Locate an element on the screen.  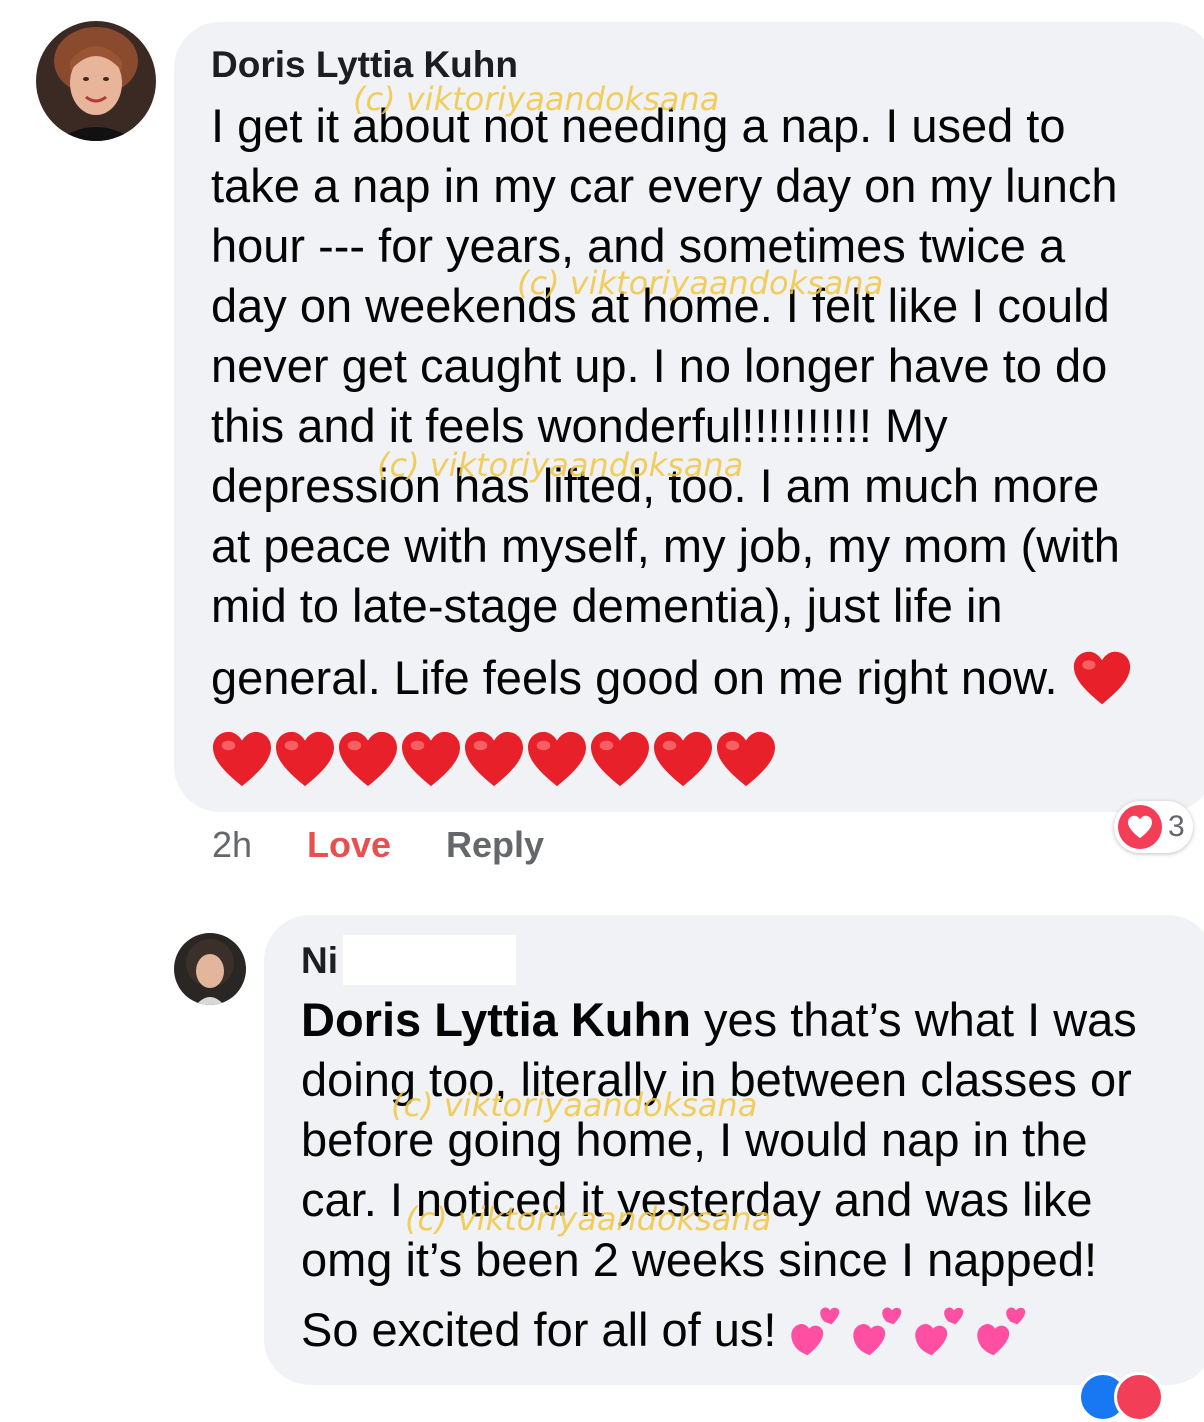
reaction-summary: 3 is located at coordinates (1153, 827).